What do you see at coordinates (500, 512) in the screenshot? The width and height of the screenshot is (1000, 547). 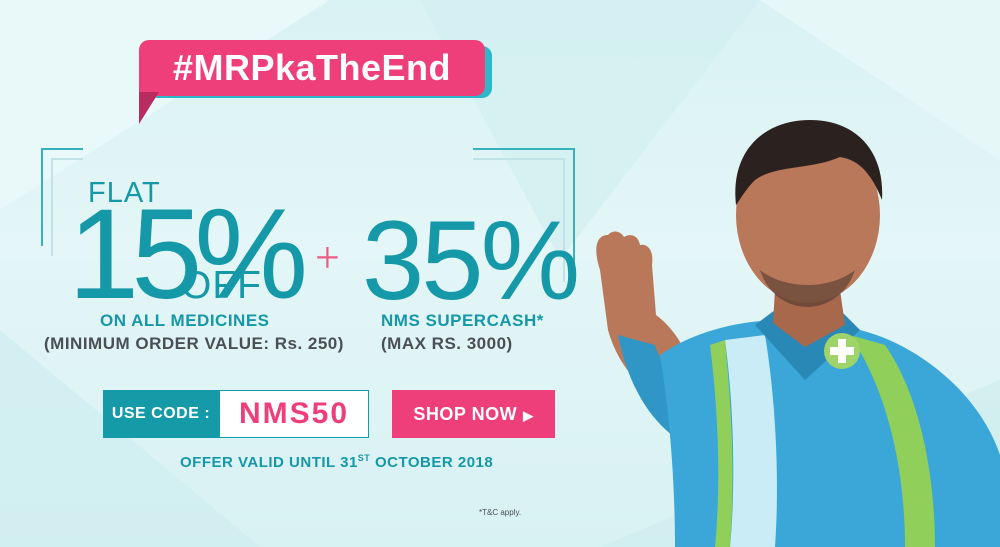 I see `terms-note: *T&C apply.` at bounding box center [500, 512].